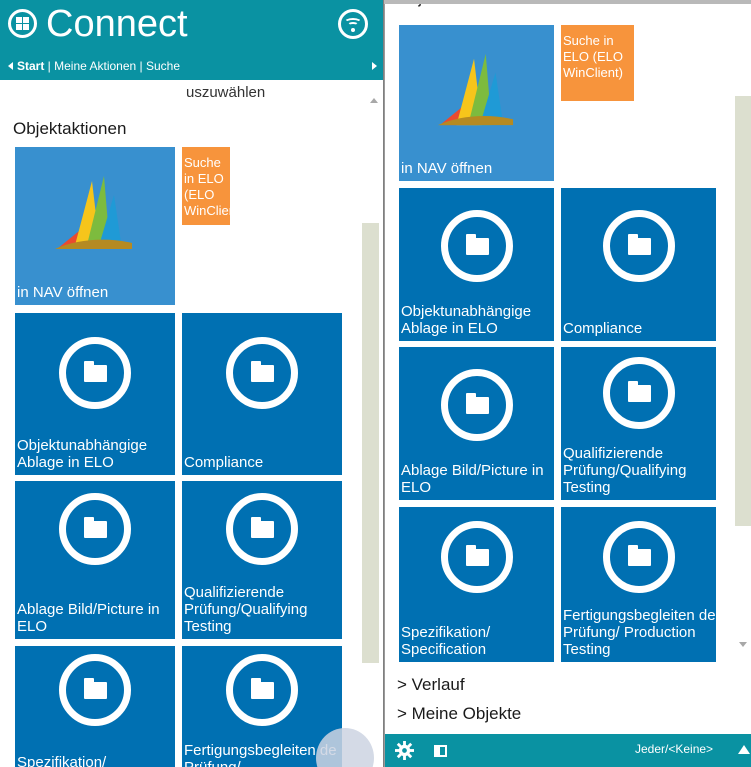 The height and width of the screenshot is (767, 751). I want to click on breadcrumb-rest: | Meine Aktionen | Suche, so click(112, 66).